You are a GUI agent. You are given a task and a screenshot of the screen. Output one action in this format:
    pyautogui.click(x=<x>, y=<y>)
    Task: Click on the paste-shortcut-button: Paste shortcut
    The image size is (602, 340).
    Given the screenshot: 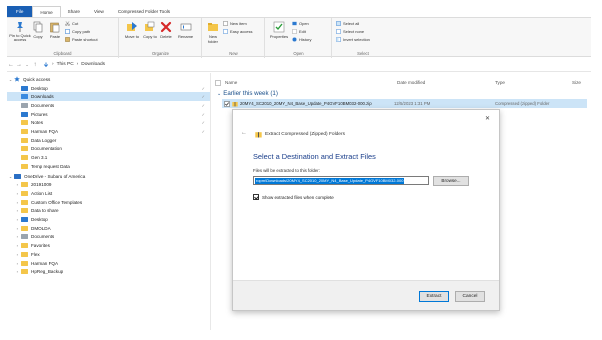 What is the action you would take?
    pyautogui.click(x=81, y=39)
    